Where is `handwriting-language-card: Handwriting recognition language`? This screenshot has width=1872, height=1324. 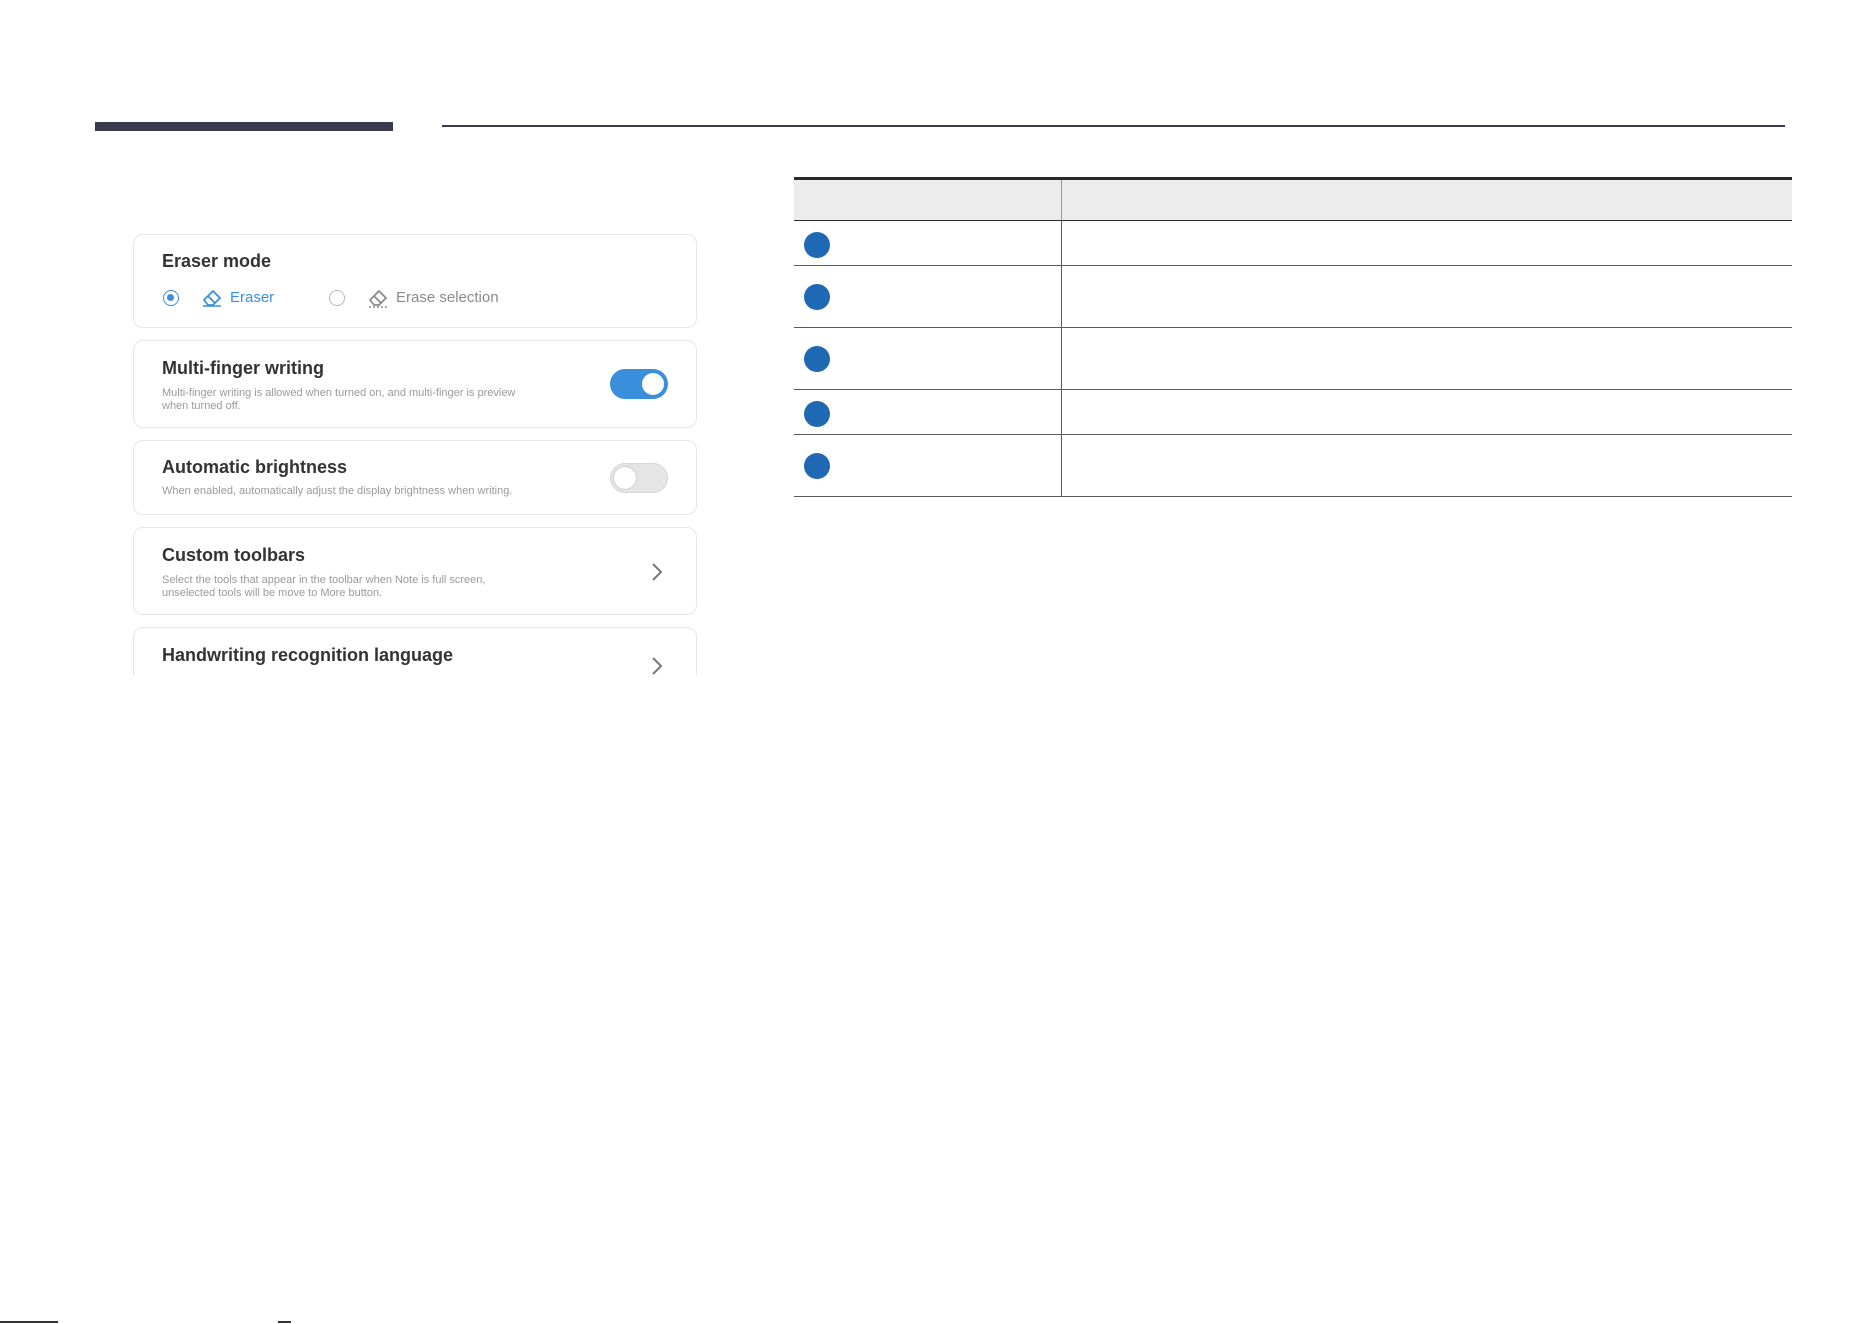
handwriting-language-card: Handwriting recognition language is located at coordinates (415, 651).